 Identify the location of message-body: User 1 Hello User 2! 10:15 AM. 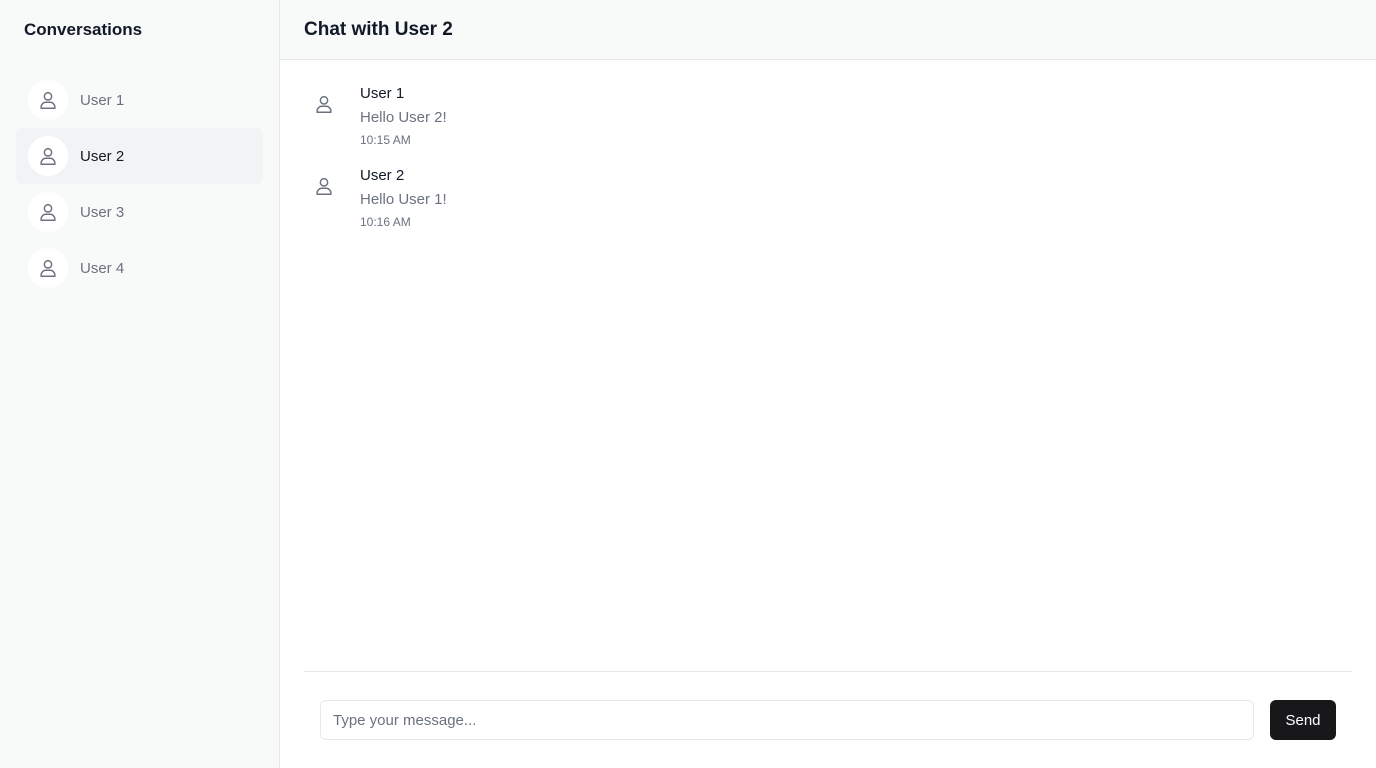
(403, 116).